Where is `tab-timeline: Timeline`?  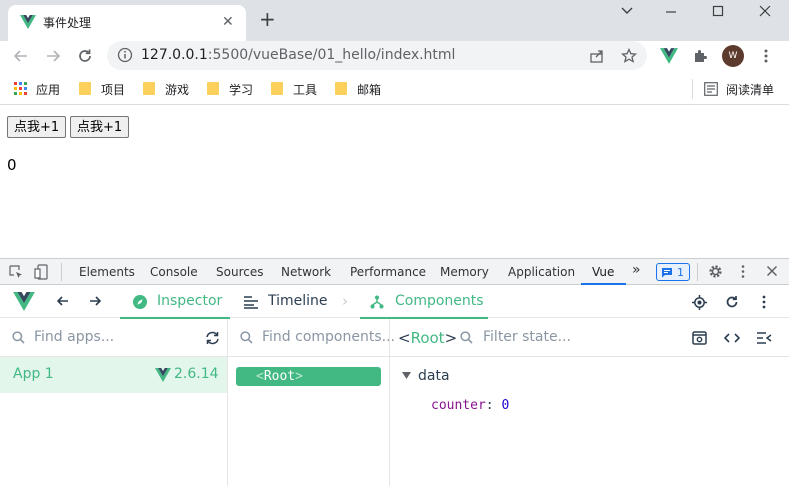 tab-timeline: Timeline is located at coordinates (285, 302).